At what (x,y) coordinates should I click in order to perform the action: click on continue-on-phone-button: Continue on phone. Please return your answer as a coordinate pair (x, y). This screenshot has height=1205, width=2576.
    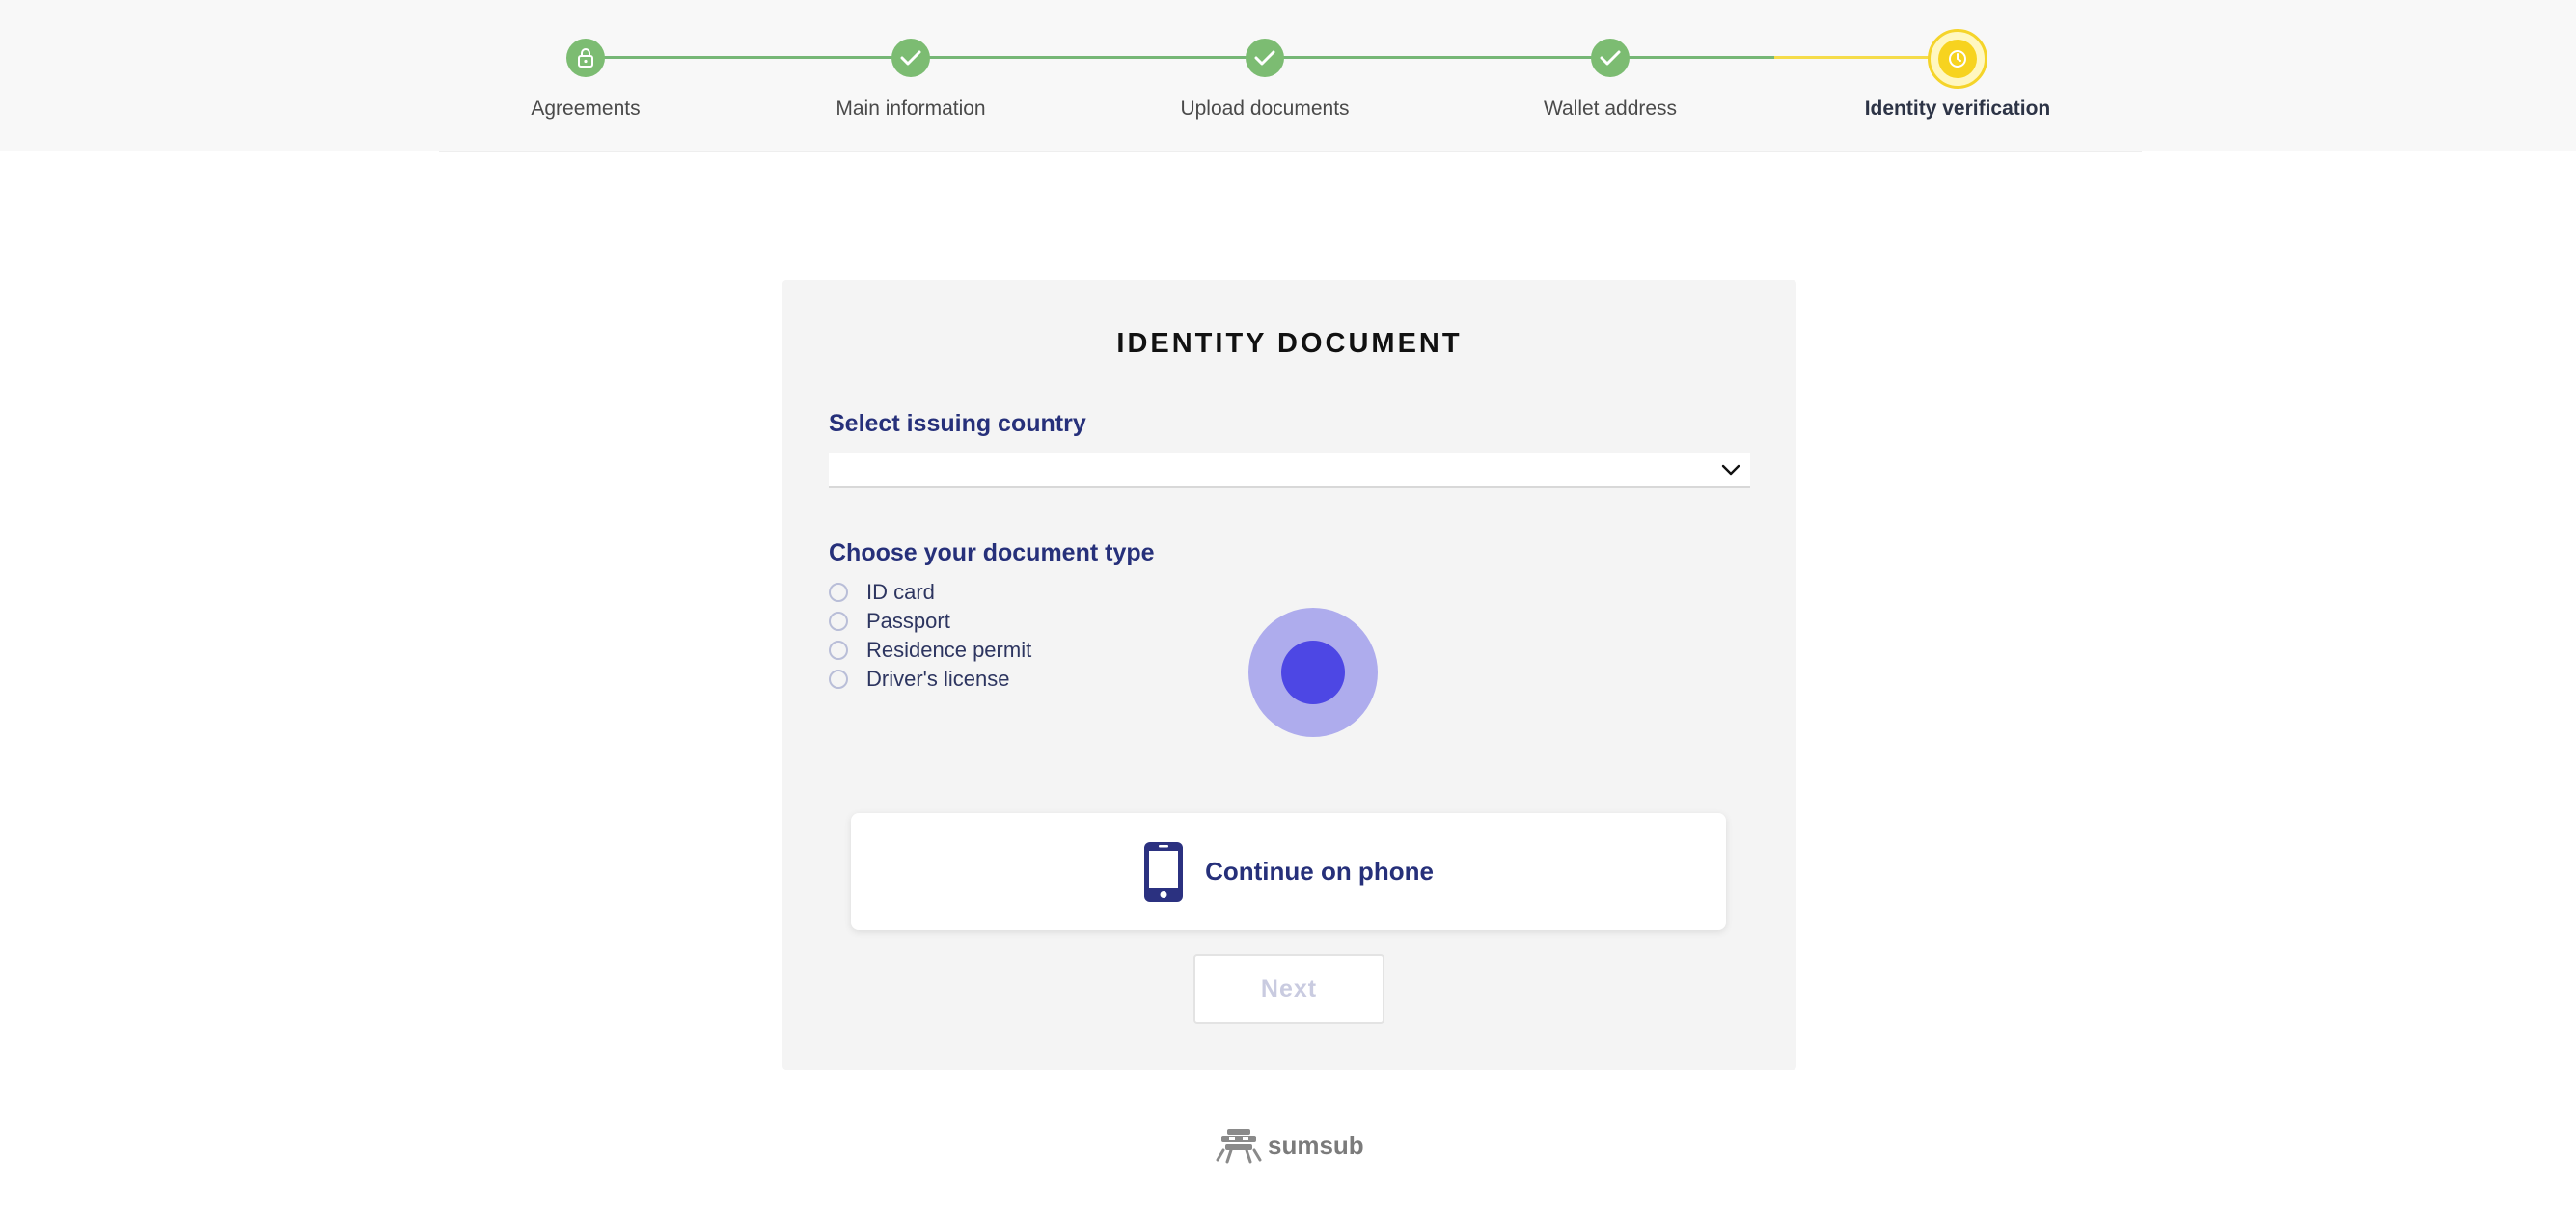
    Looking at the image, I should click on (1289, 872).